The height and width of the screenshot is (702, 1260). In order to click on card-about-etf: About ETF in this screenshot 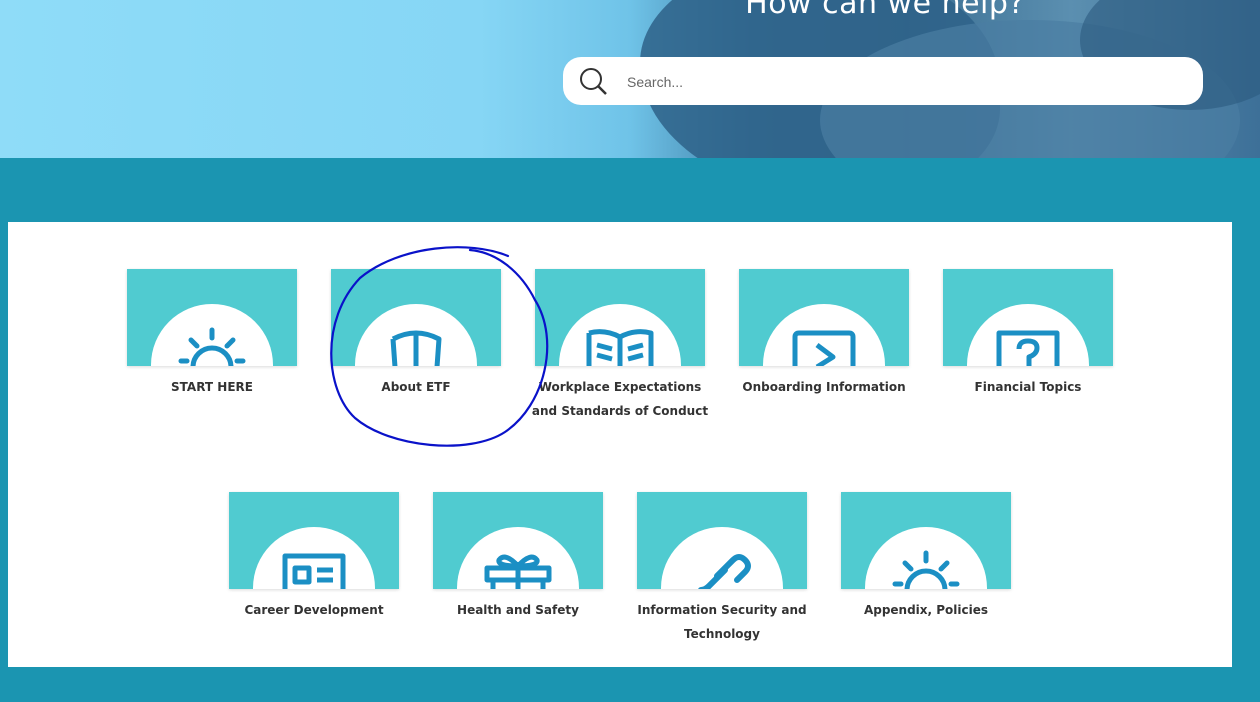, I will do `click(416, 349)`.